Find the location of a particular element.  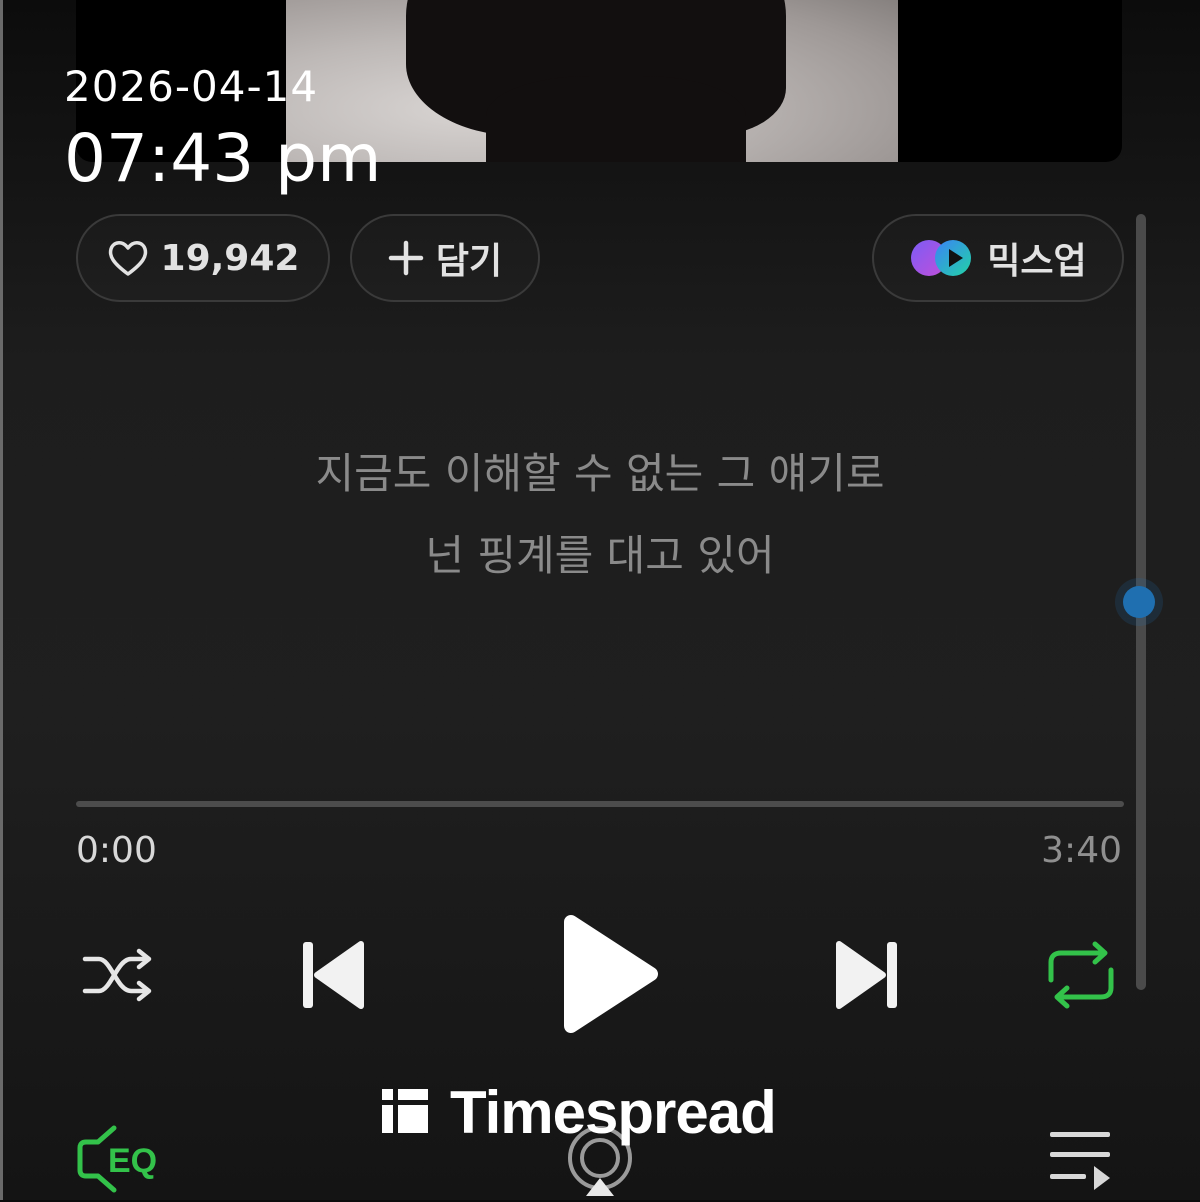

progress-bar is located at coordinates (600, 804).